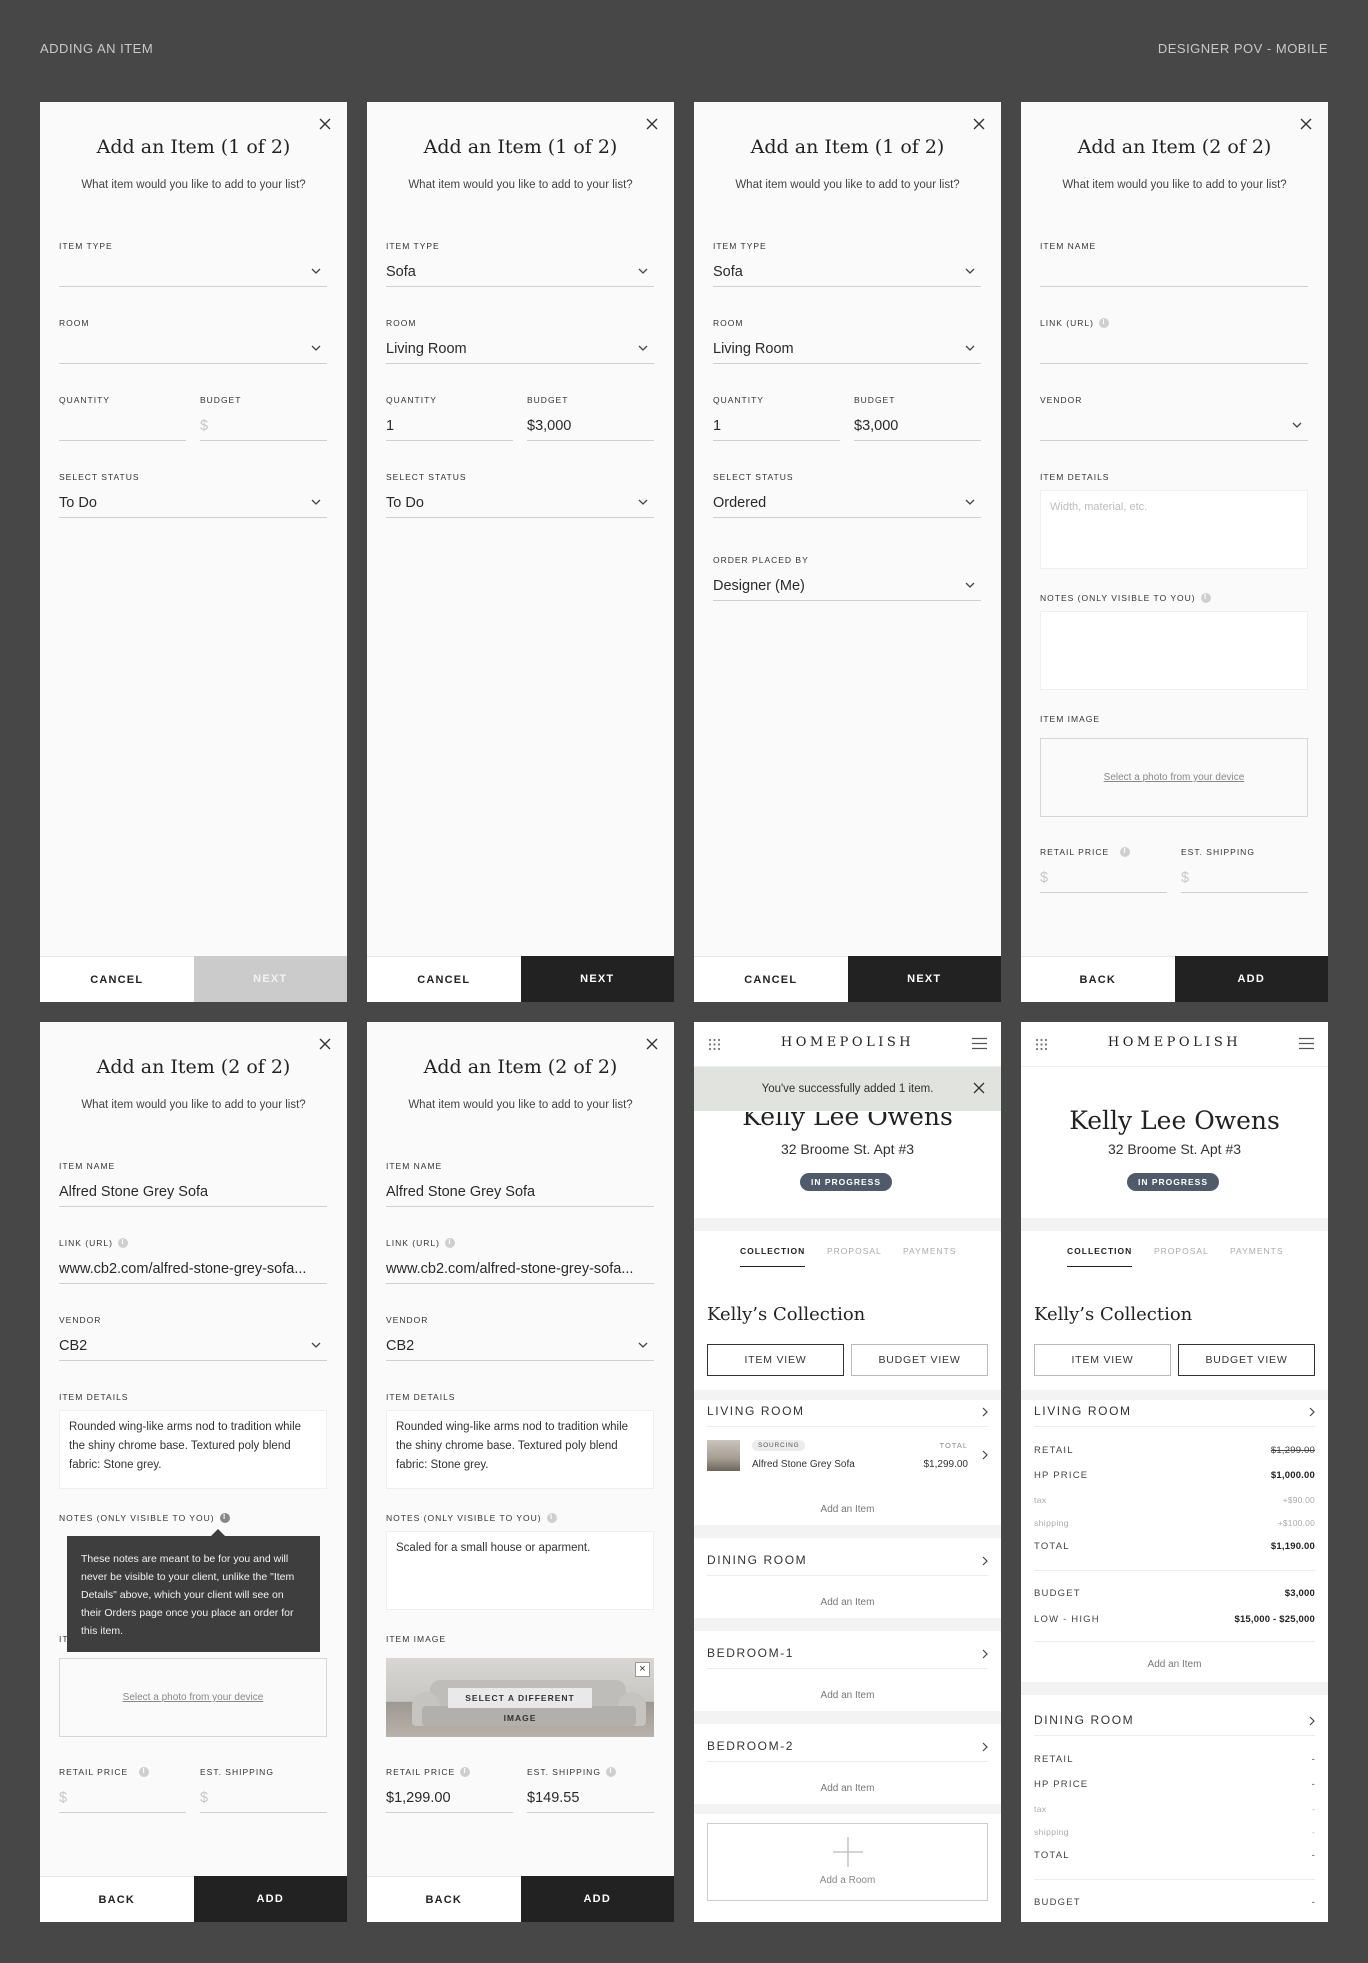  What do you see at coordinates (1174, 529) in the screenshot?
I see `item-details-textarea: Width, material, etc.` at bounding box center [1174, 529].